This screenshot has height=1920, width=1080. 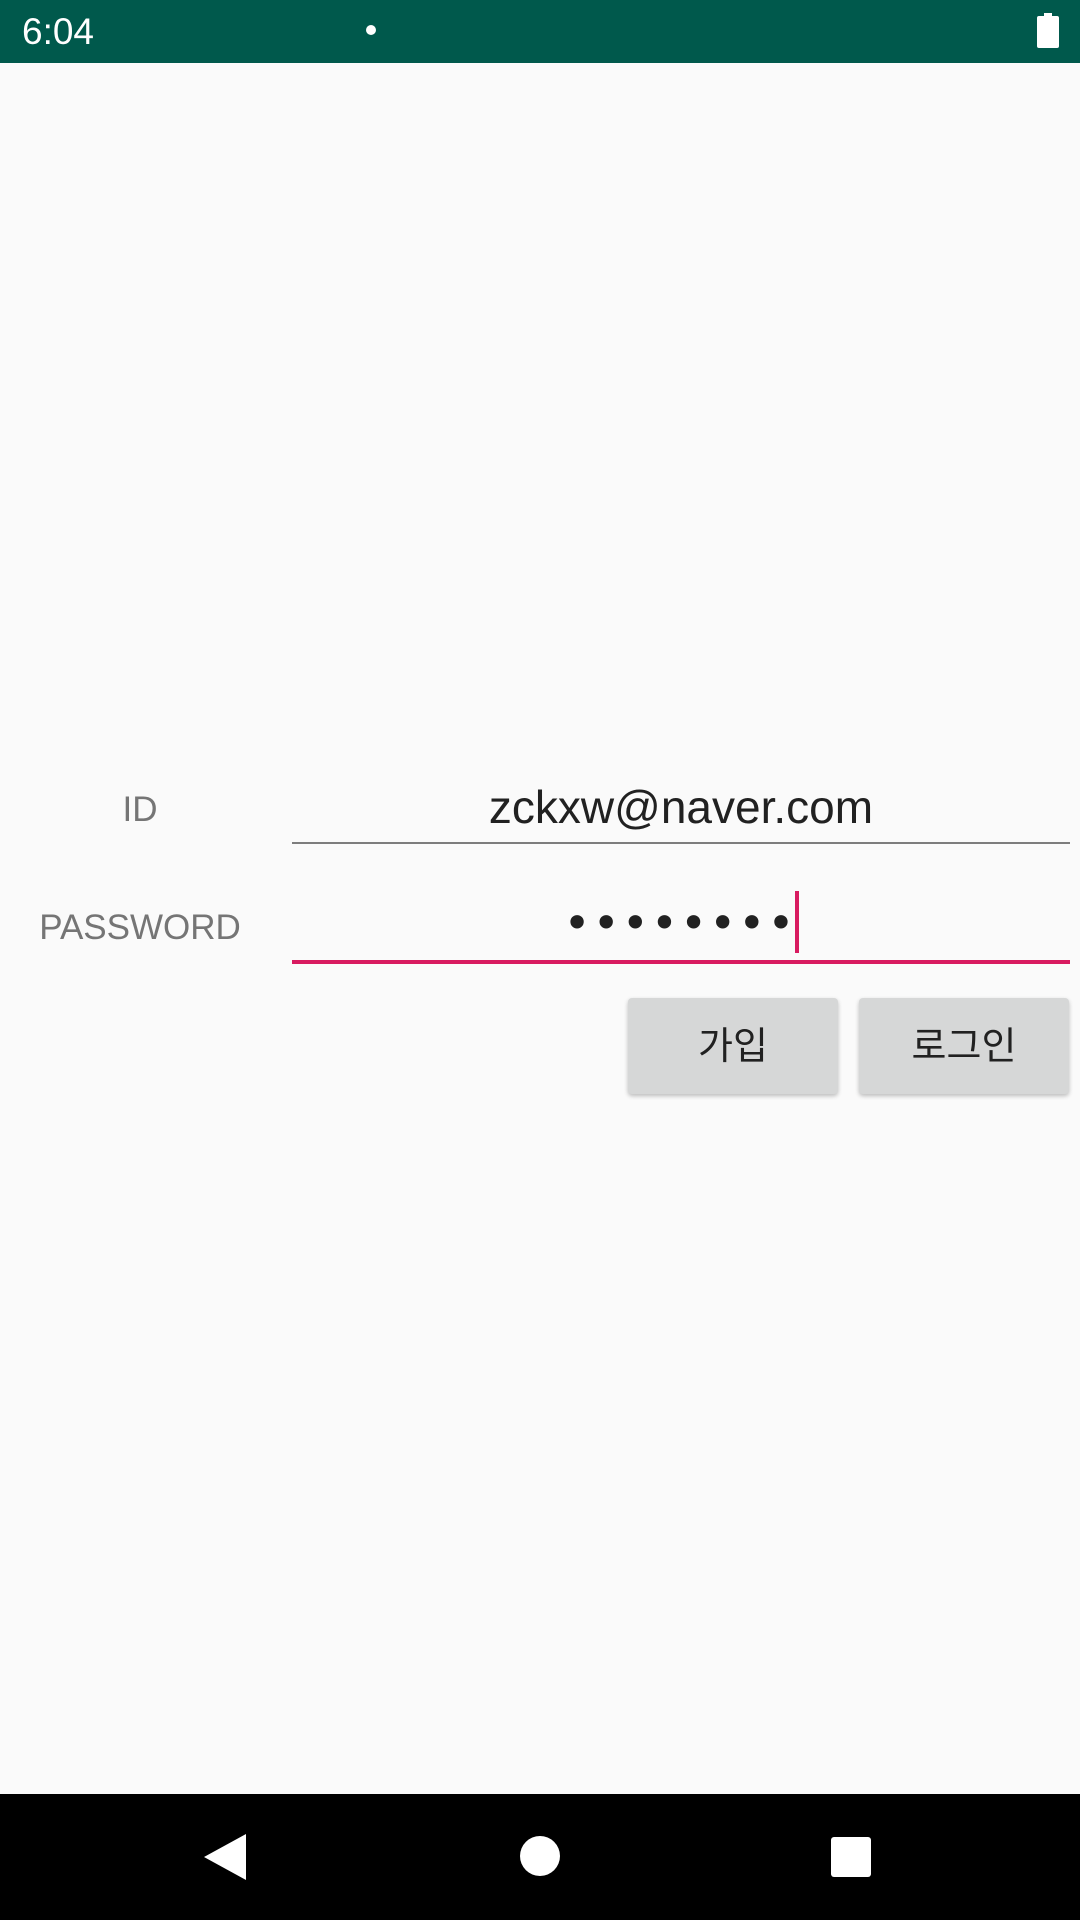 I want to click on id-field: zckxw@naver.com, so click(x=681, y=808).